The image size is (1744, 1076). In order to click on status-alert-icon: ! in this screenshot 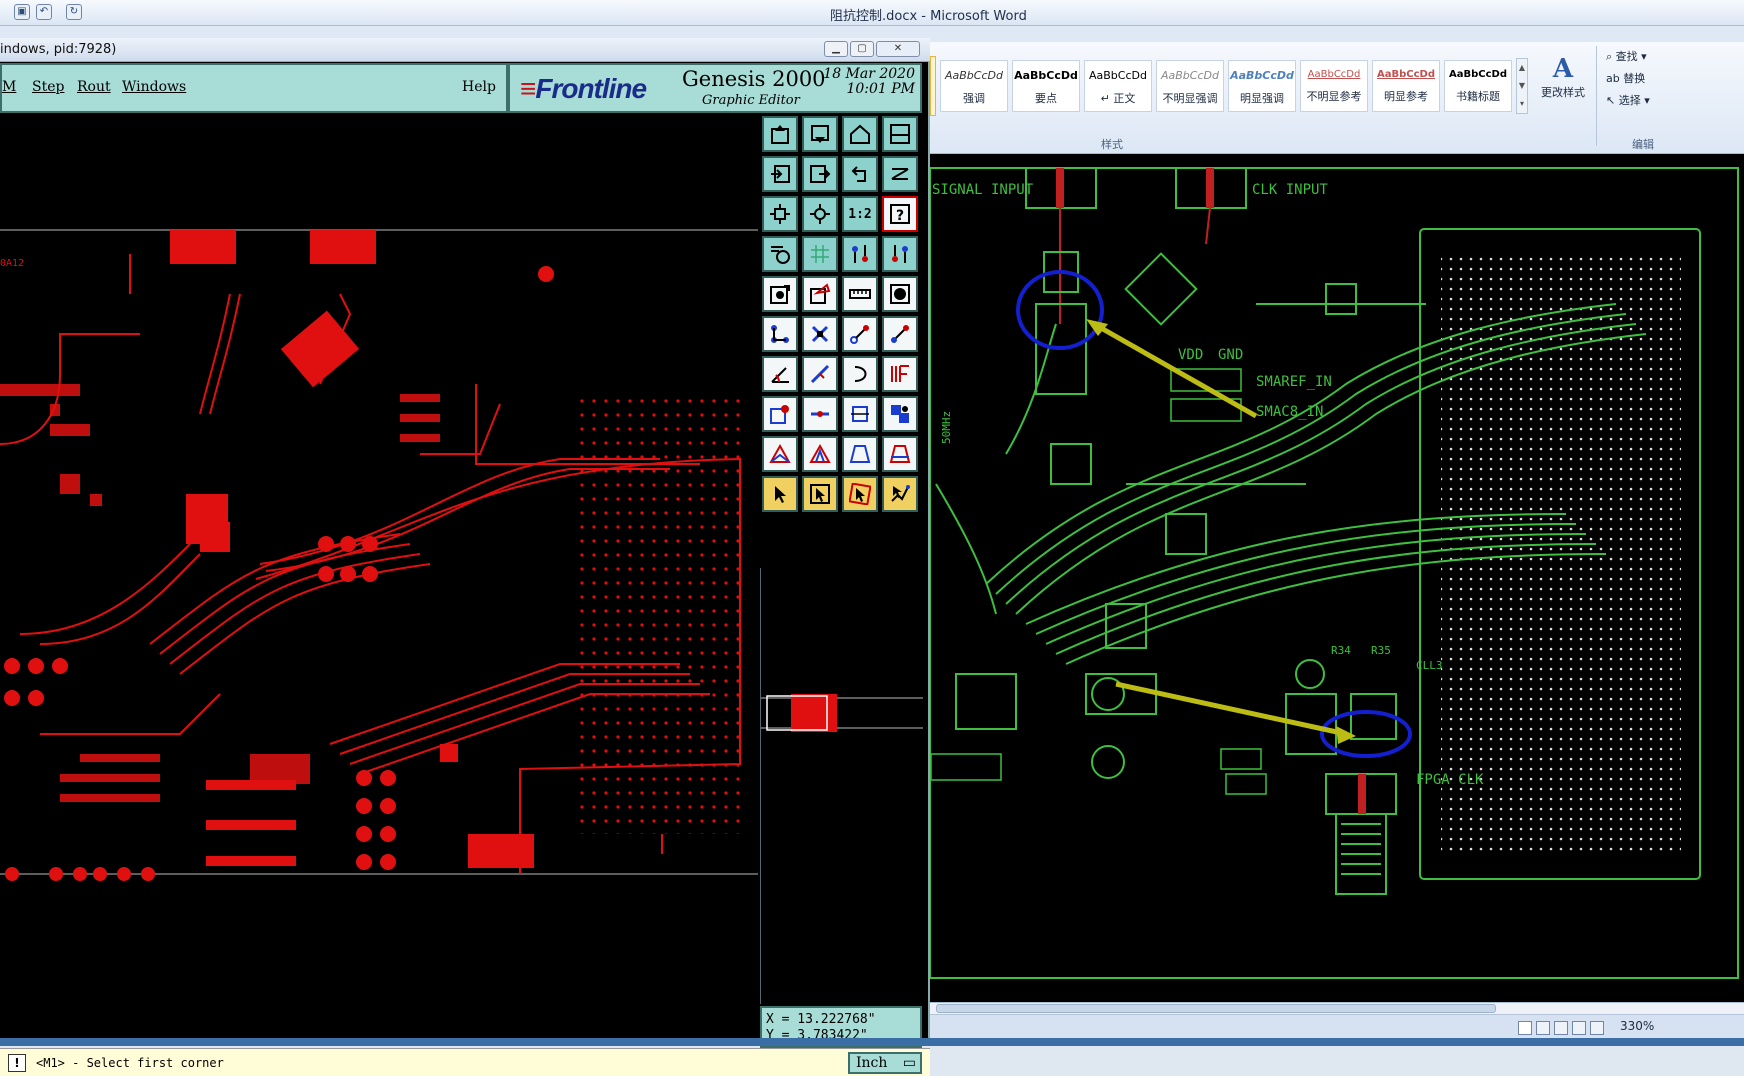, I will do `click(17, 1063)`.